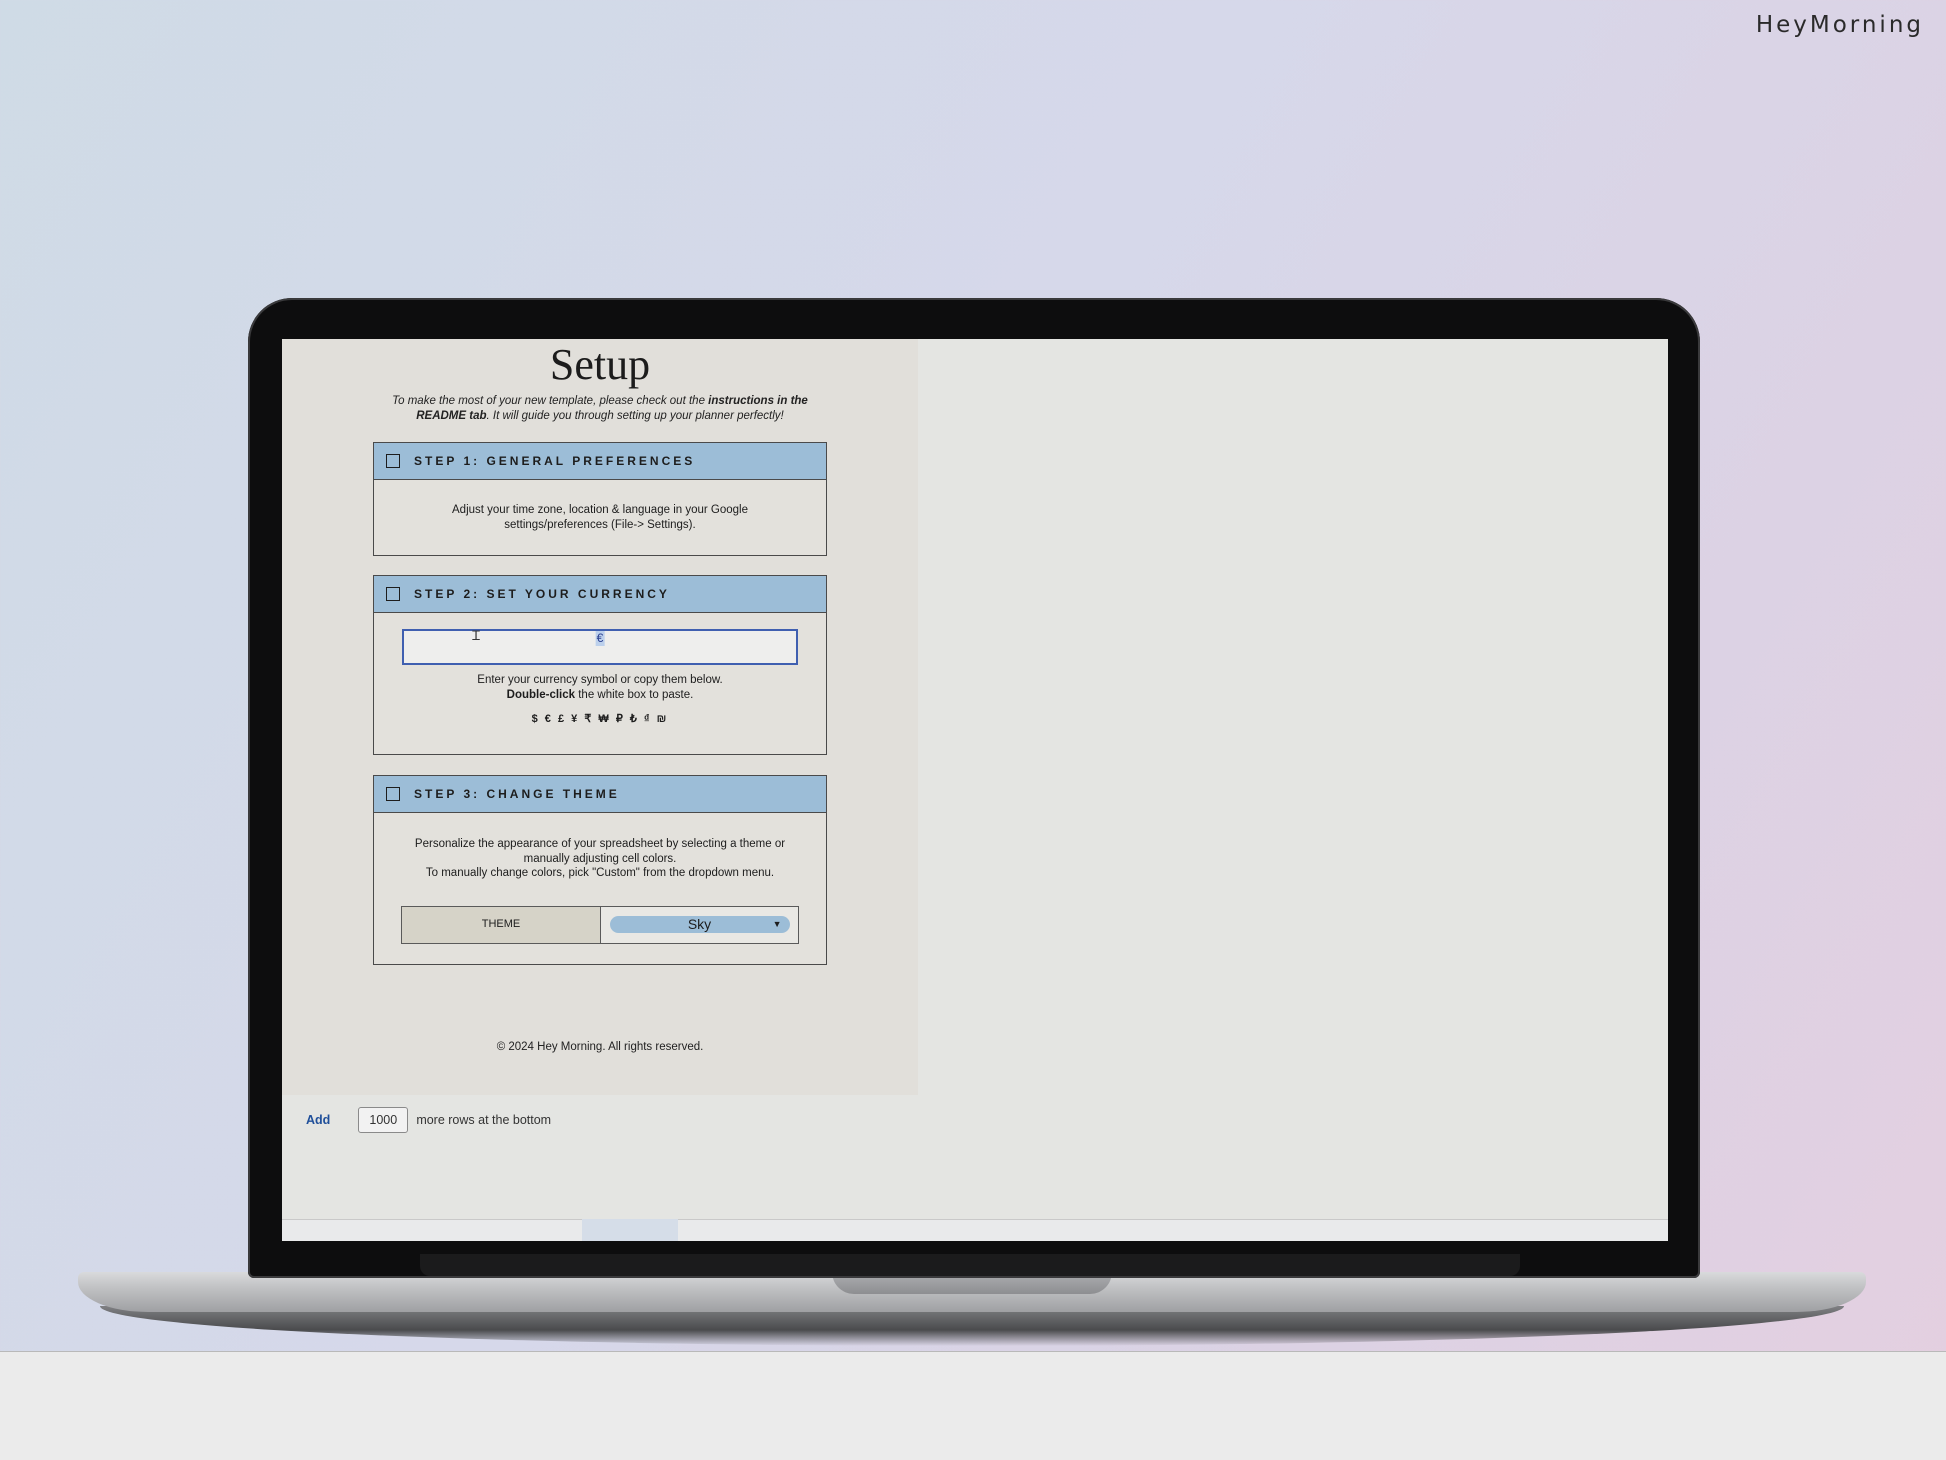 The height and width of the screenshot is (1460, 1946). I want to click on step3-header: STEP 3: CHANGE THEME, so click(600, 794).